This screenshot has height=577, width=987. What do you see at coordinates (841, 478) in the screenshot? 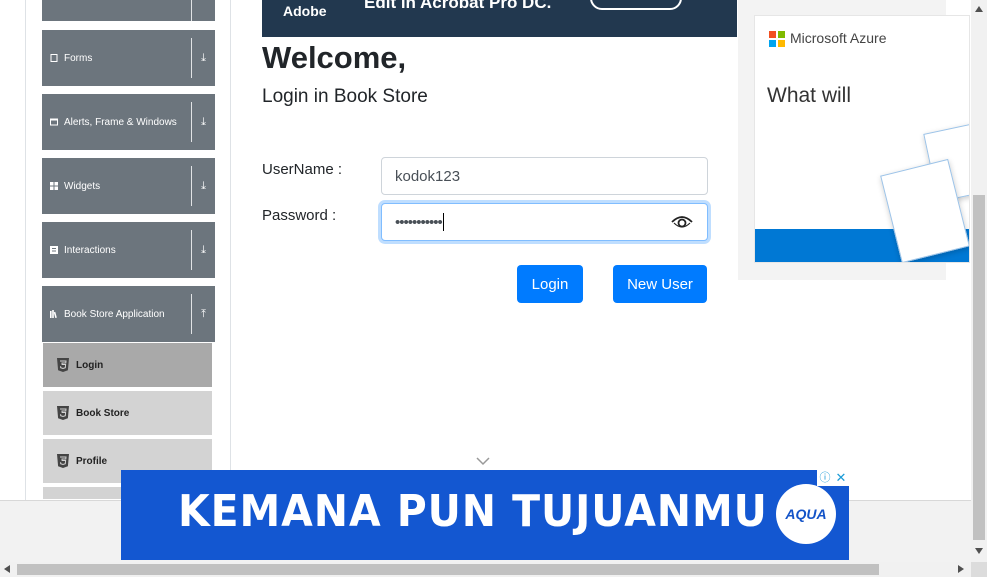
I see `ad-close-icon: ✕` at bounding box center [841, 478].